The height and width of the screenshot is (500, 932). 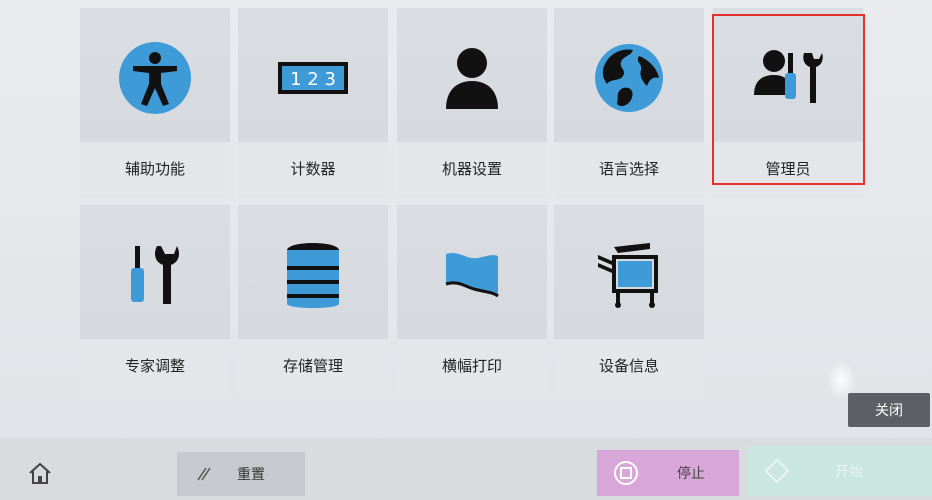 What do you see at coordinates (629, 78) in the screenshot?
I see `globe-icon` at bounding box center [629, 78].